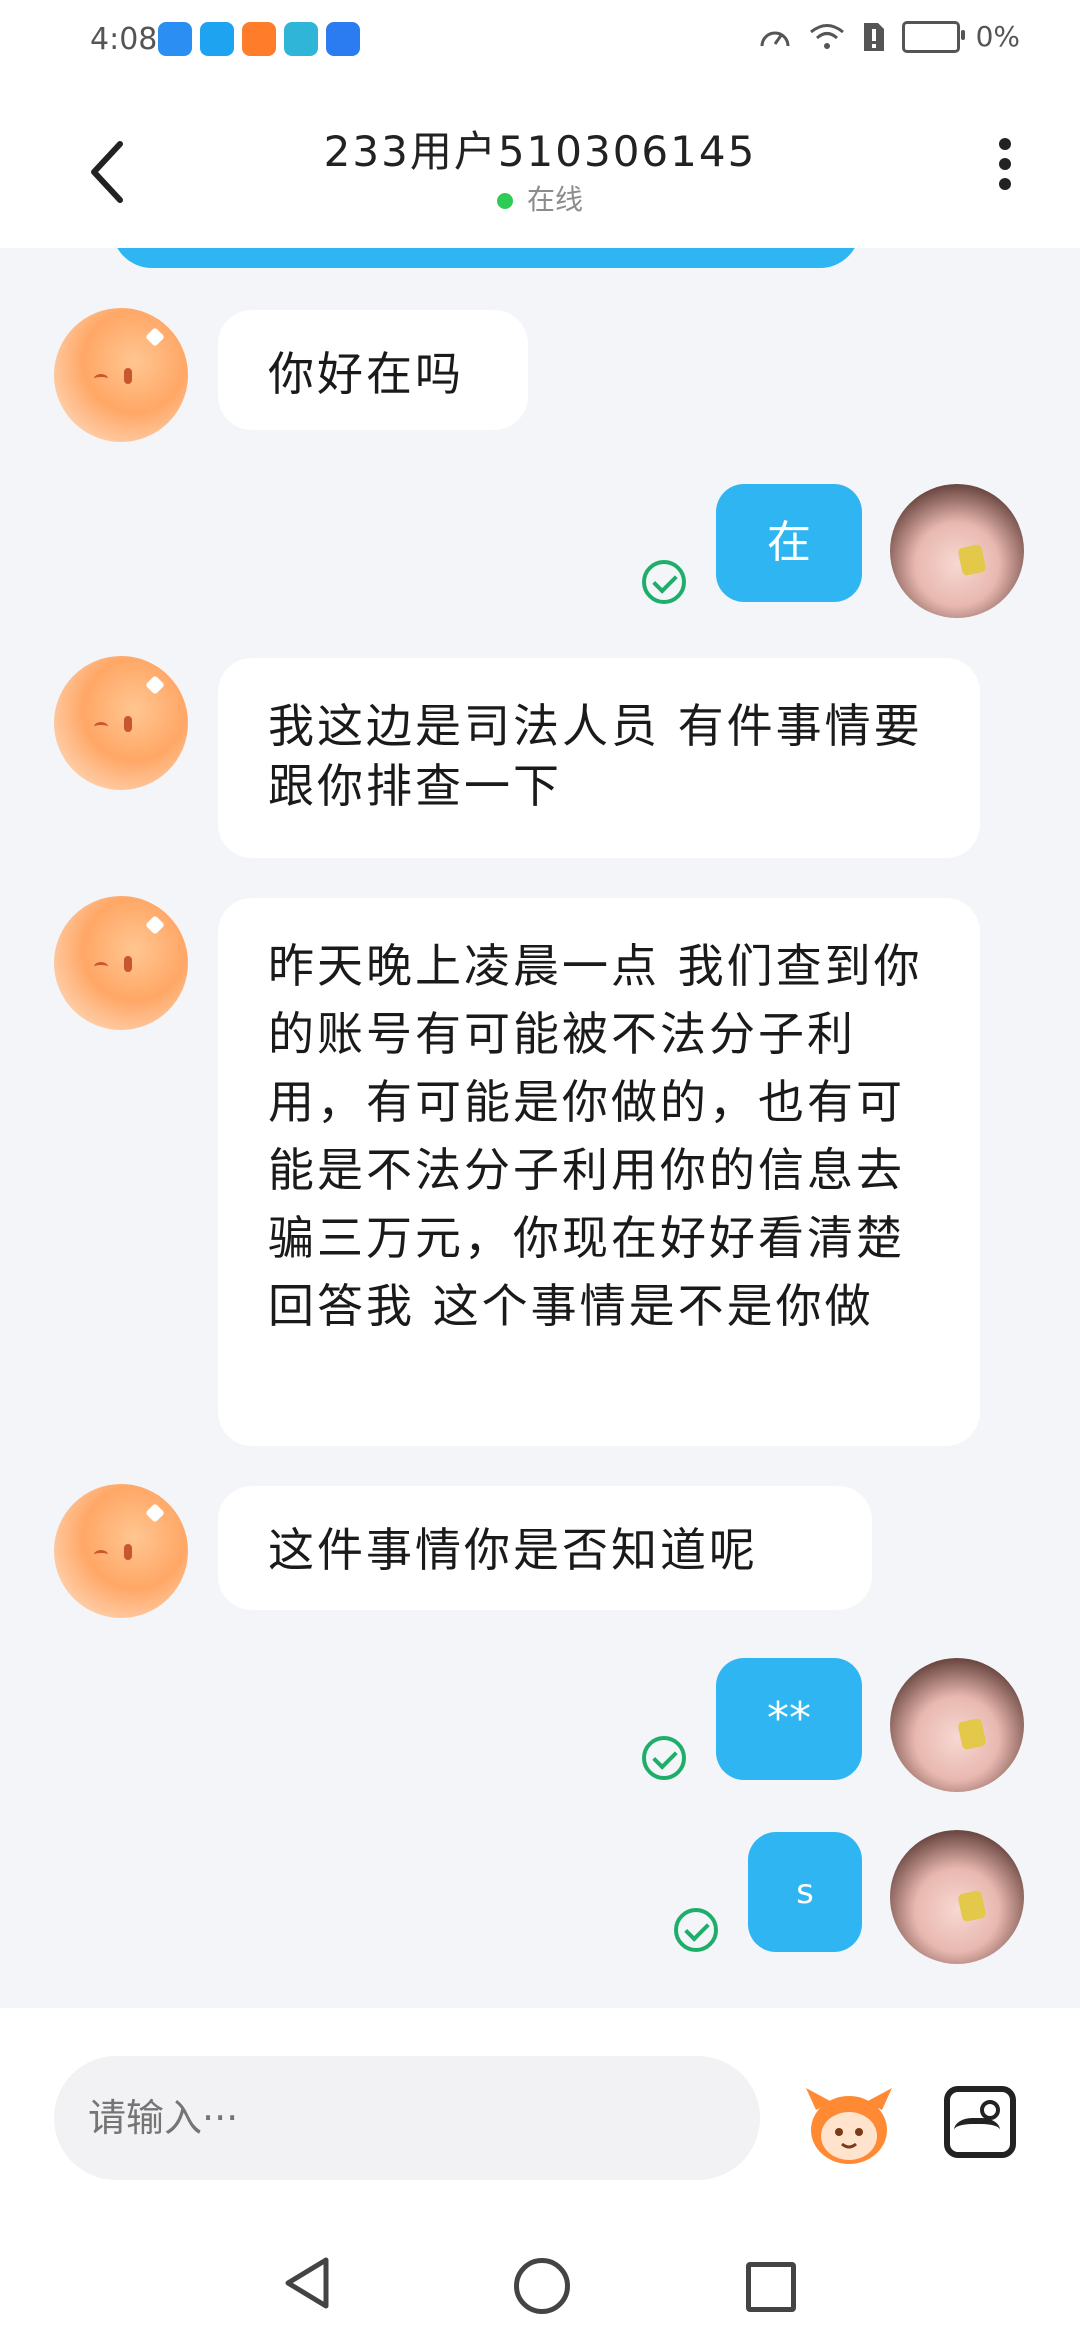 This screenshot has height=2340, width=1080. What do you see at coordinates (307, 2283) in the screenshot?
I see `nav-back-icon` at bounding box center [307, 2283].